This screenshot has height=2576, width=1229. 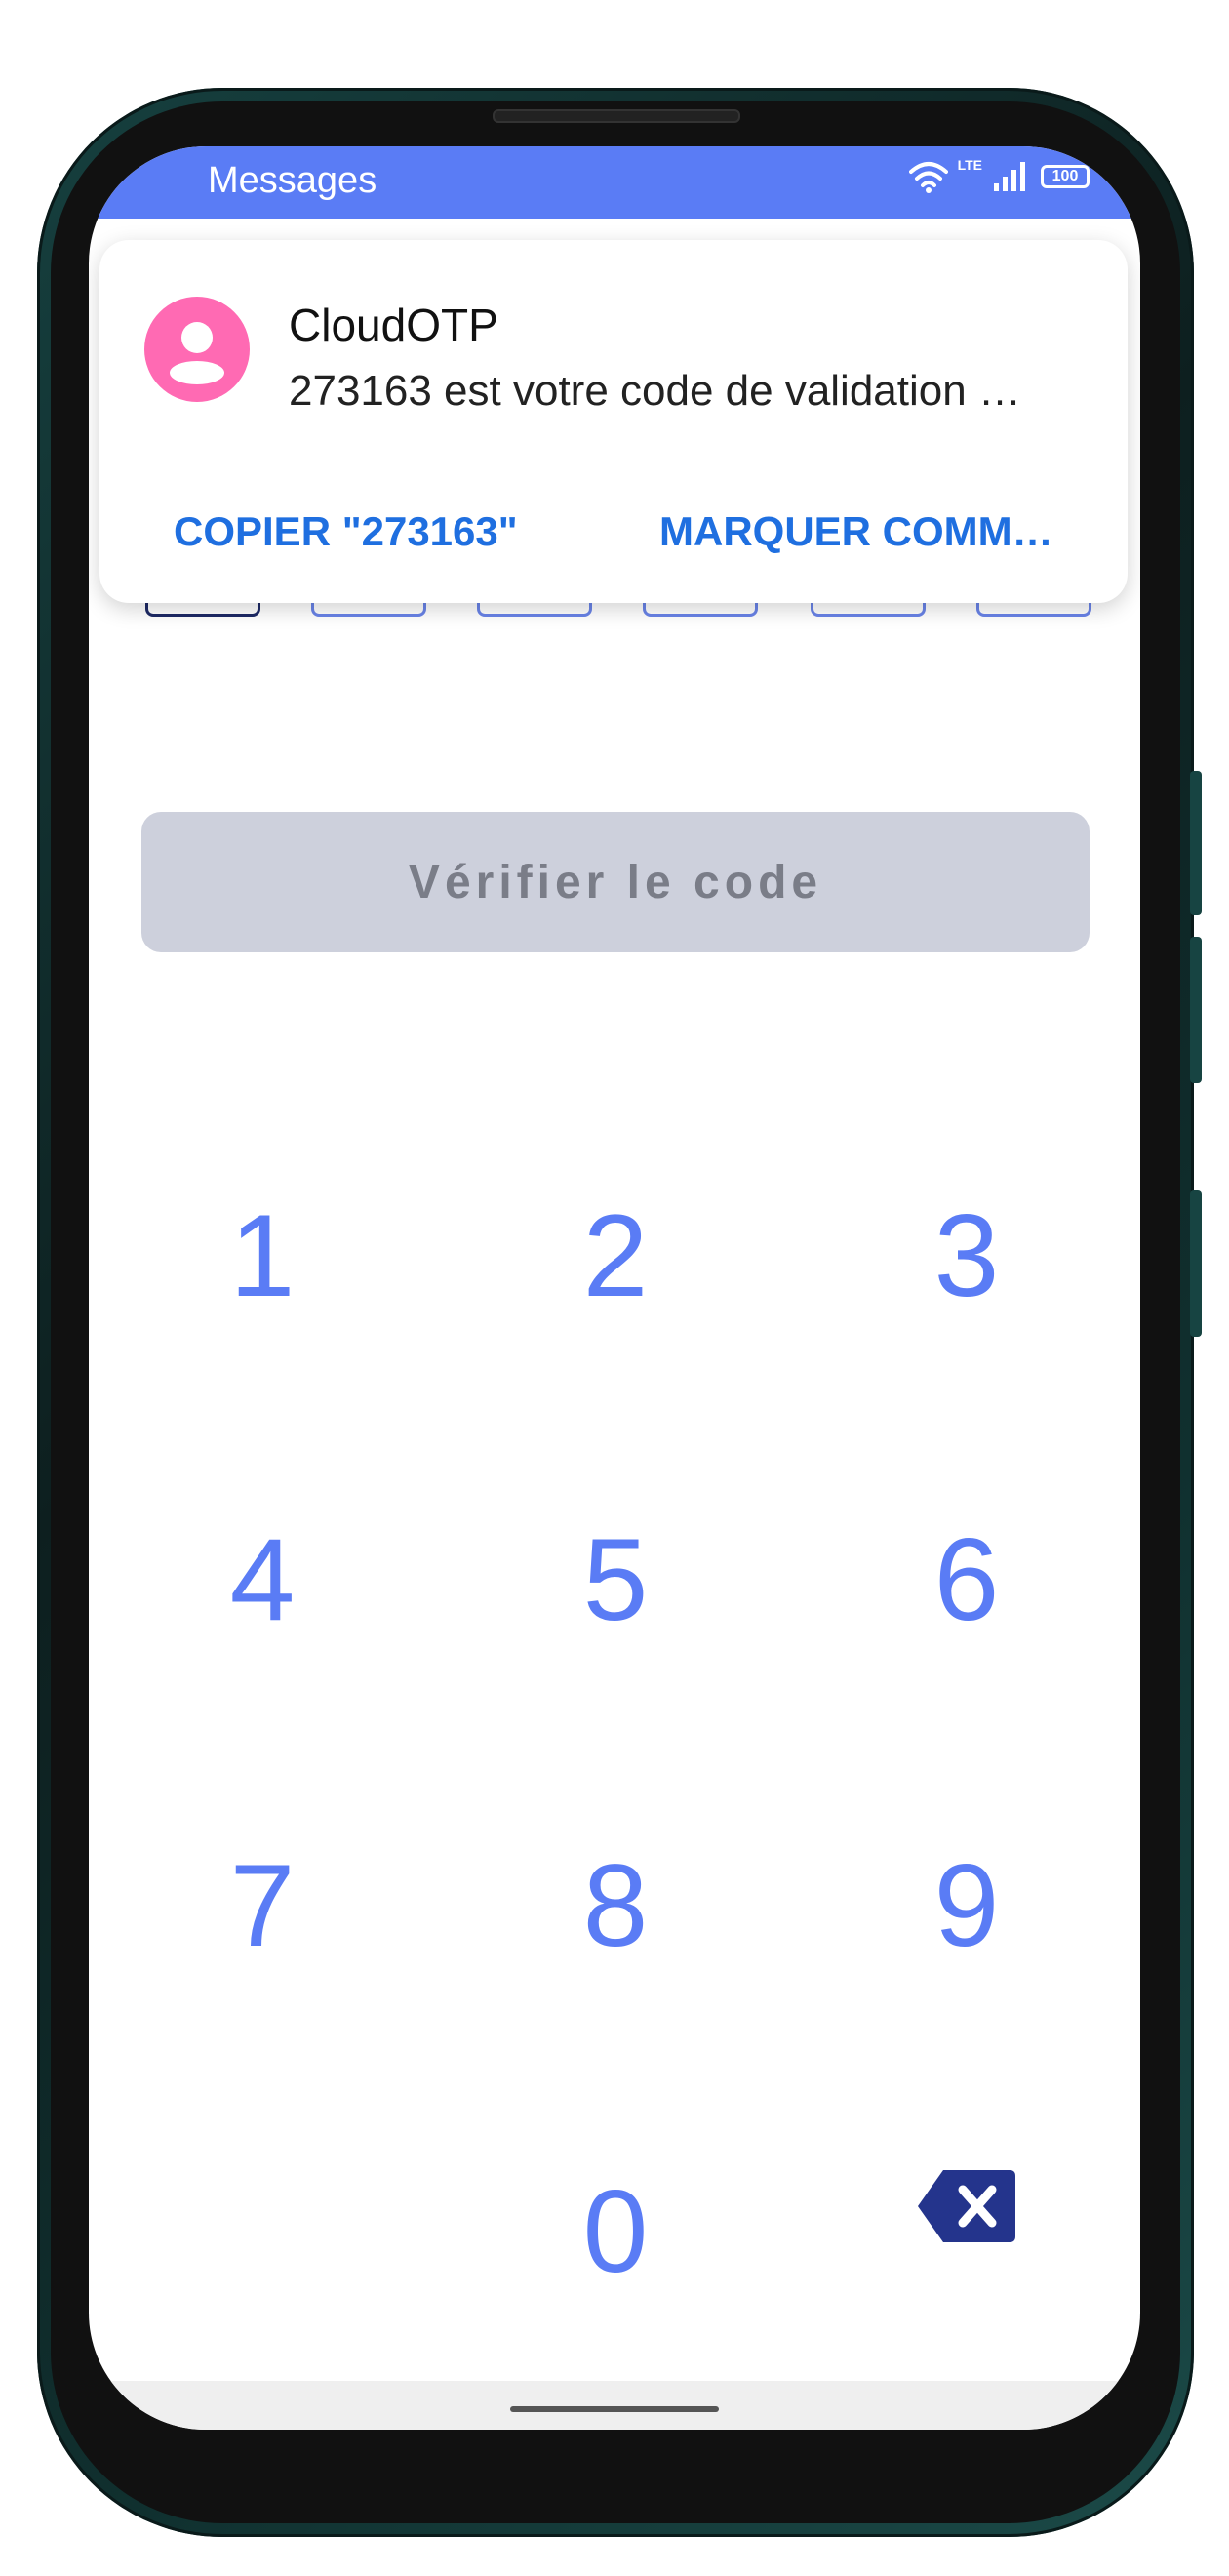 What do you see at coordinates (262, 1256) in the screenshot?
I see `keypad-key-1: 1` at bounding box center [262, 1256].